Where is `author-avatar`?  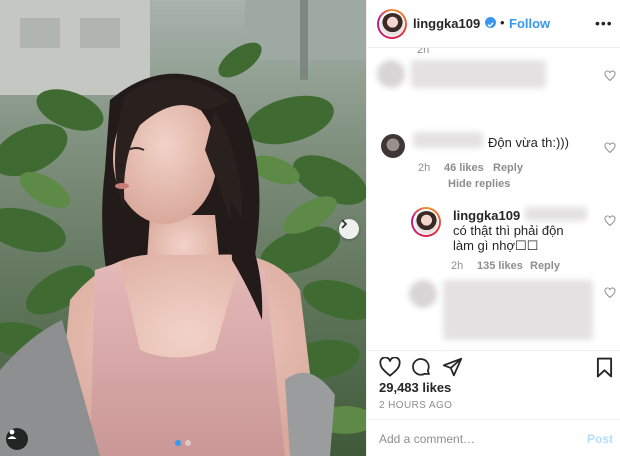
author-avatar is located at coordinates (392, 24).